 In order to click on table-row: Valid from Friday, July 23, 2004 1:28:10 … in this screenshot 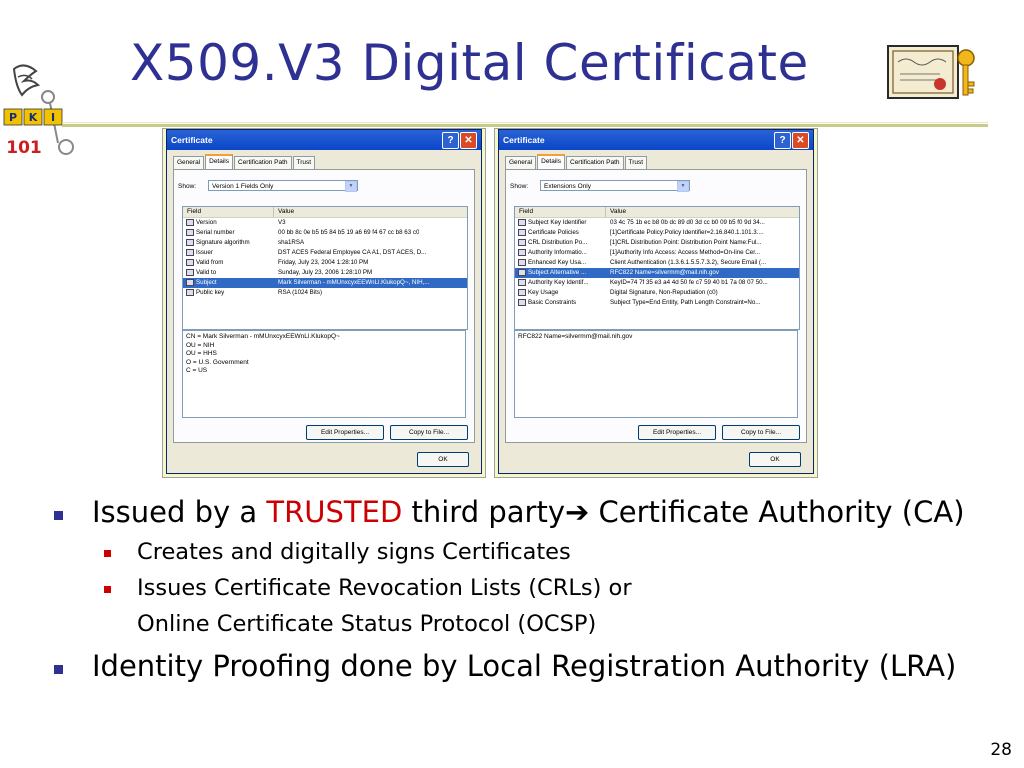, I will do `click(325, 263)`.